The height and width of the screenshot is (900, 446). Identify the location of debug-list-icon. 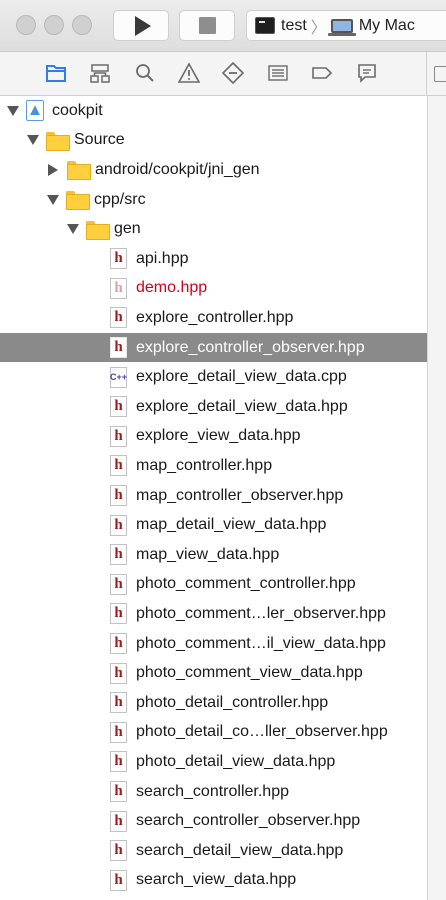
(278, 73).